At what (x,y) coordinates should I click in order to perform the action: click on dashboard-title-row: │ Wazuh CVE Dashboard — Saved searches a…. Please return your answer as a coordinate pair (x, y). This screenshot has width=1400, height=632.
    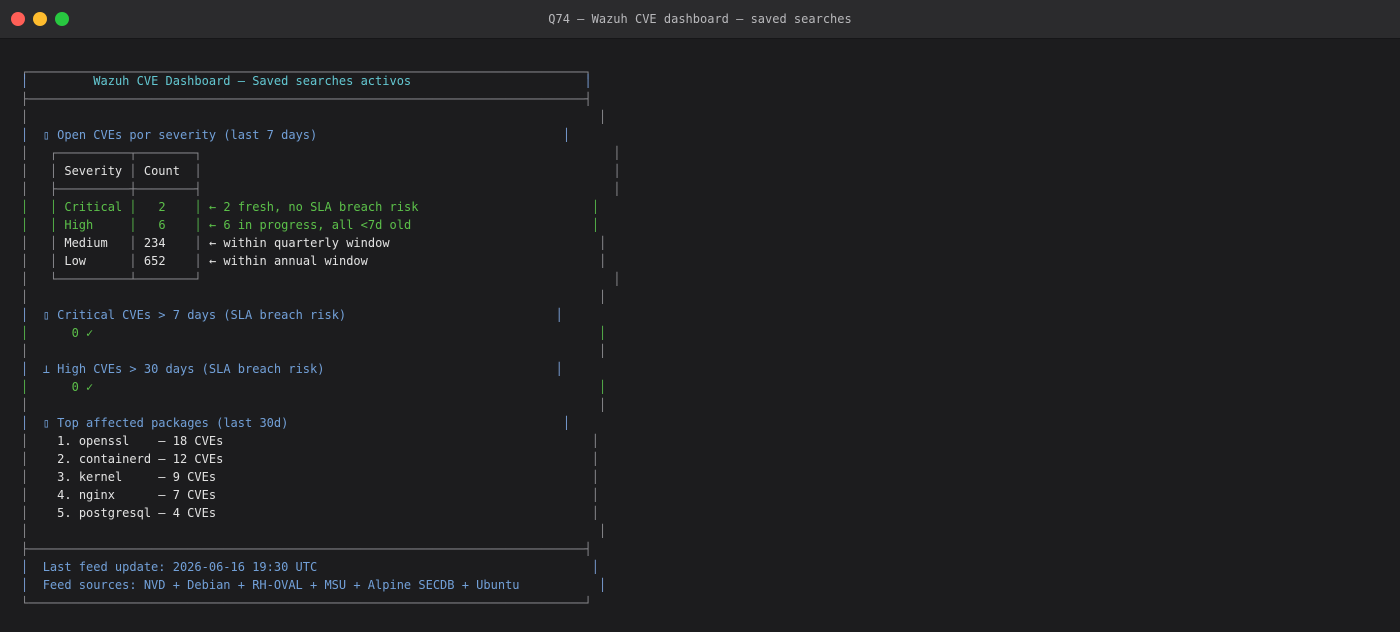
    Looking at the image, I should click on (306, 81).